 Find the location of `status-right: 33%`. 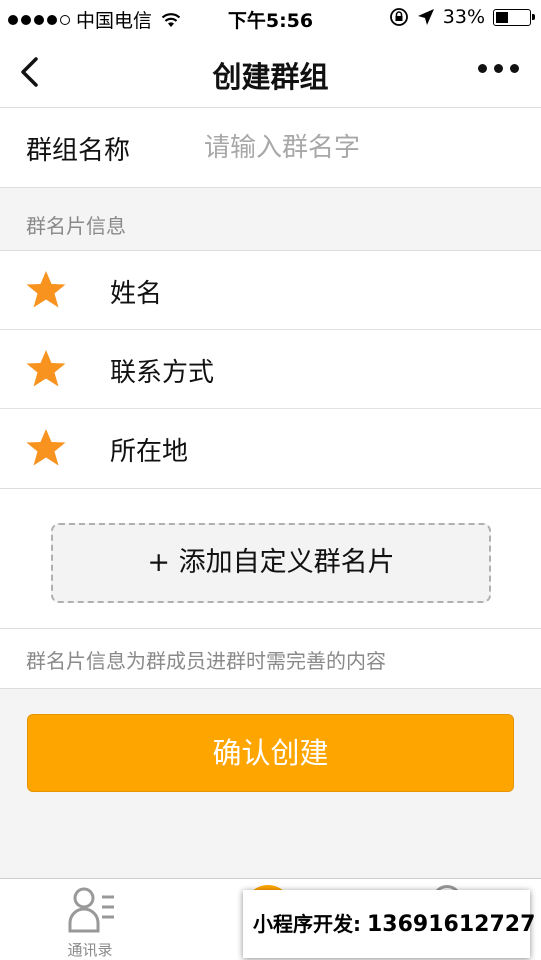

status-right: 33% is located at coordinates (462, 17).